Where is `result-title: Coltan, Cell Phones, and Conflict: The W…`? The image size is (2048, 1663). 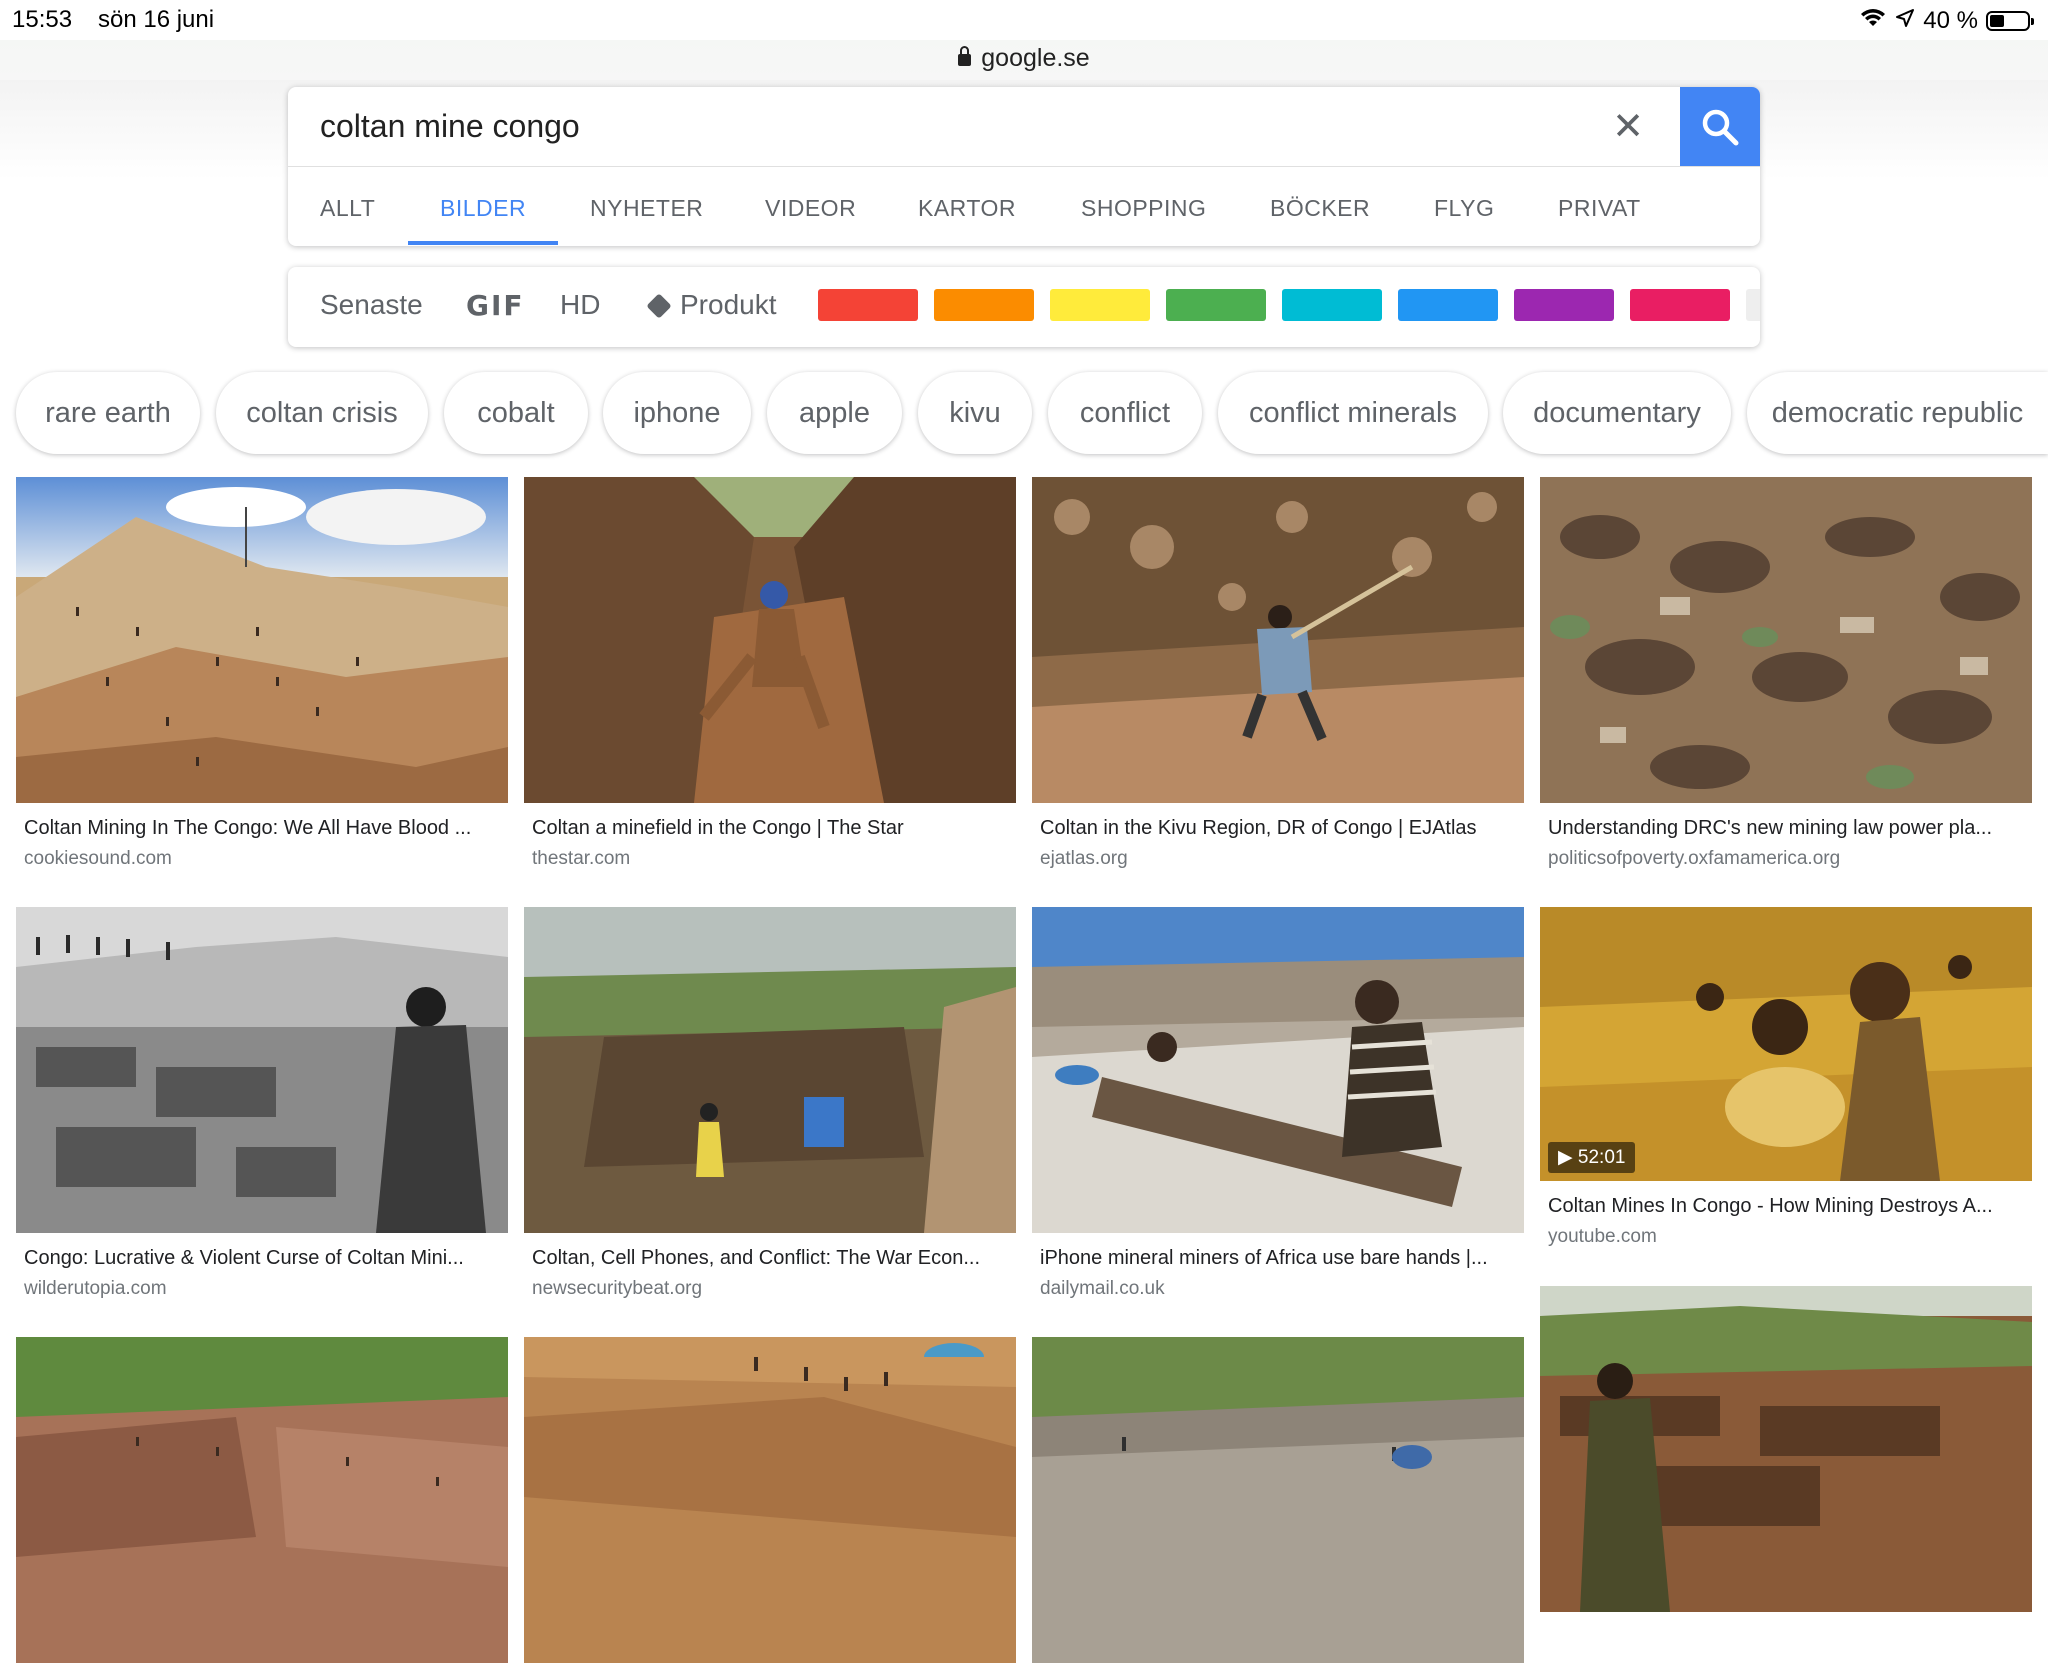 result-title: Coltan, Cell Phones, and Conflict: The W… is located at coordinates (770, 1258).